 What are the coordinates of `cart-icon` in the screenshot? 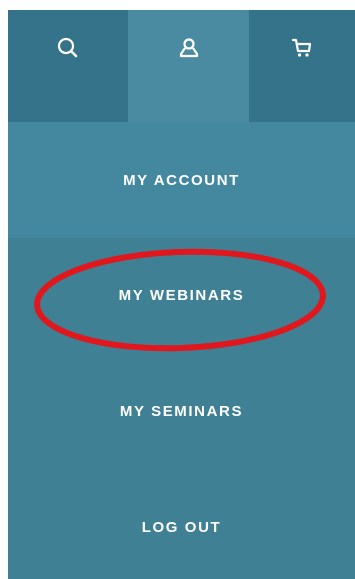 It's located at (302, 50).